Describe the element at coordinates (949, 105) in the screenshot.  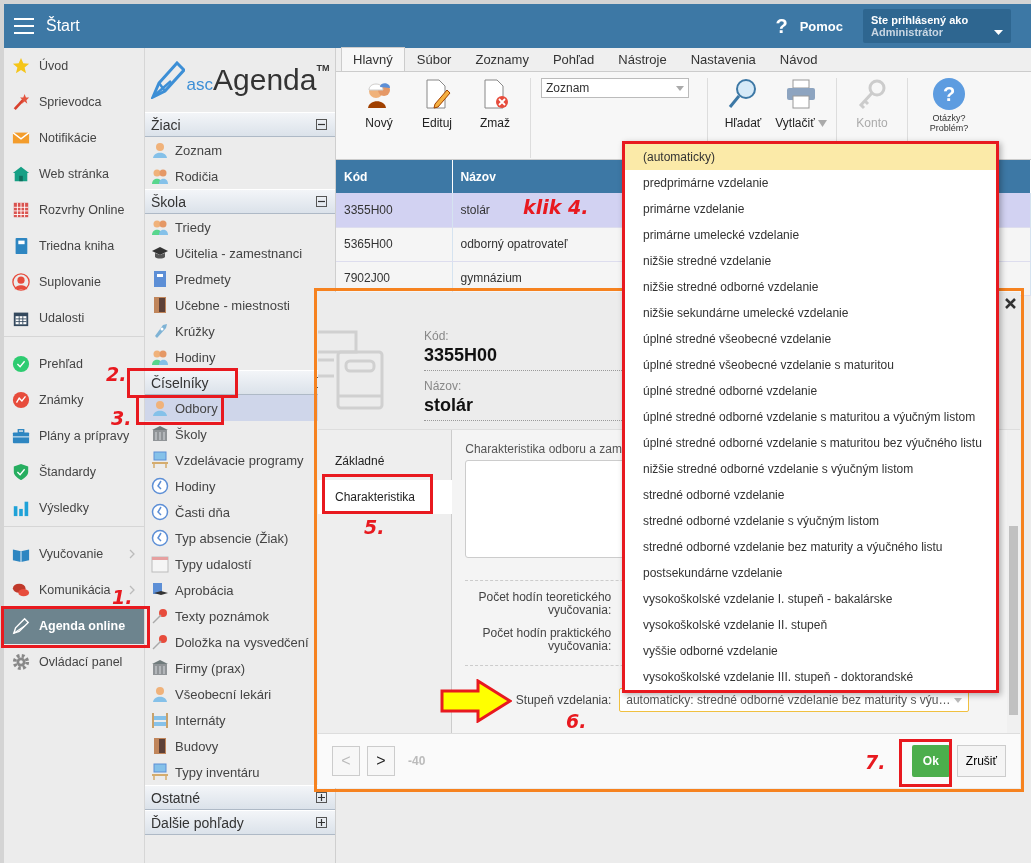
I see `help-button: ? Otázky? Problém?` at that location.